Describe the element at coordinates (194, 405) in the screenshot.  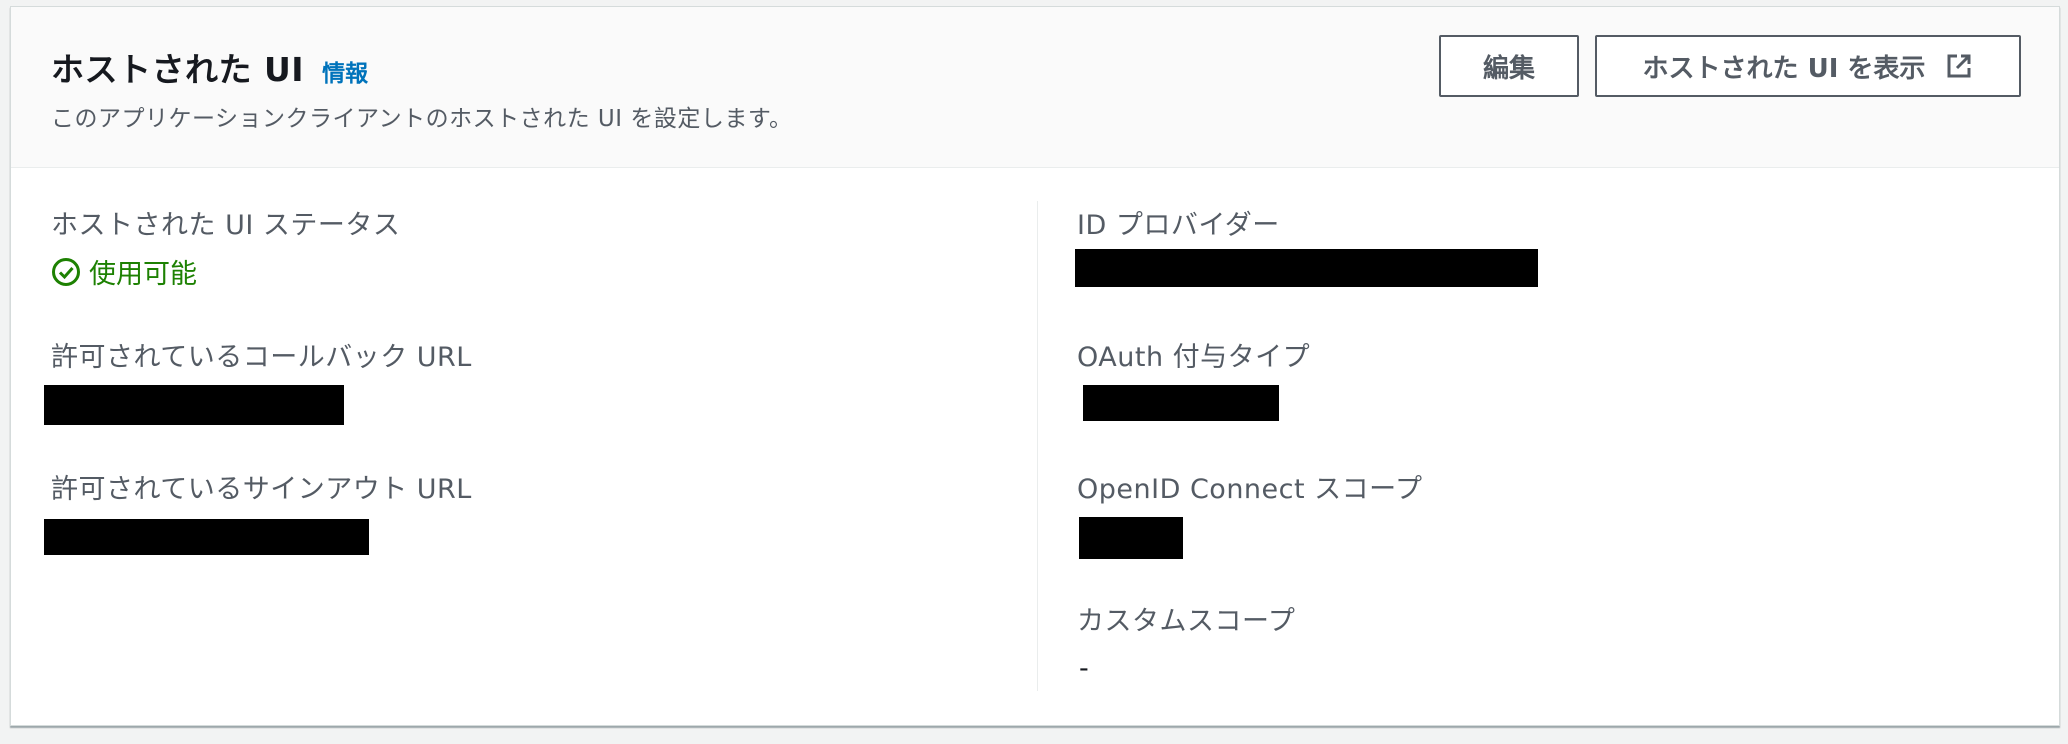
I see `callback-url-redacted` at that location.